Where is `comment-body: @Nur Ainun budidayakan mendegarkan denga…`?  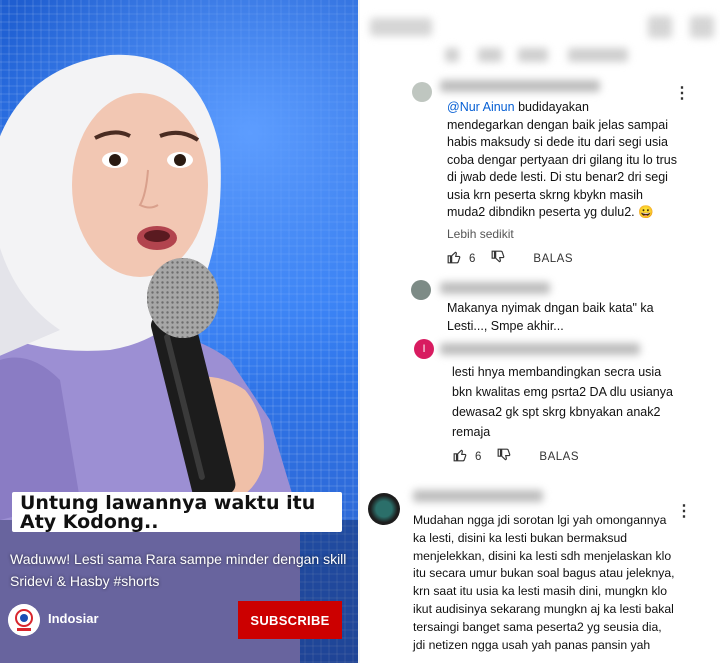
comment-body: @Nur Ainun budidayakan mendegarkan denga… is located at coordinates (562, 159).